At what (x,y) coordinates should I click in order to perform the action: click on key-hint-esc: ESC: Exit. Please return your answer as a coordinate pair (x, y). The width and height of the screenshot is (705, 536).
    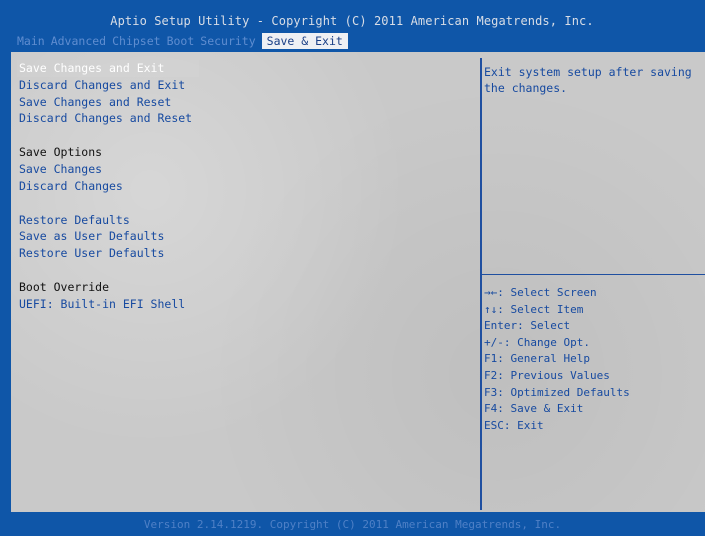
    Looking at the image, I should click on (514, 425).